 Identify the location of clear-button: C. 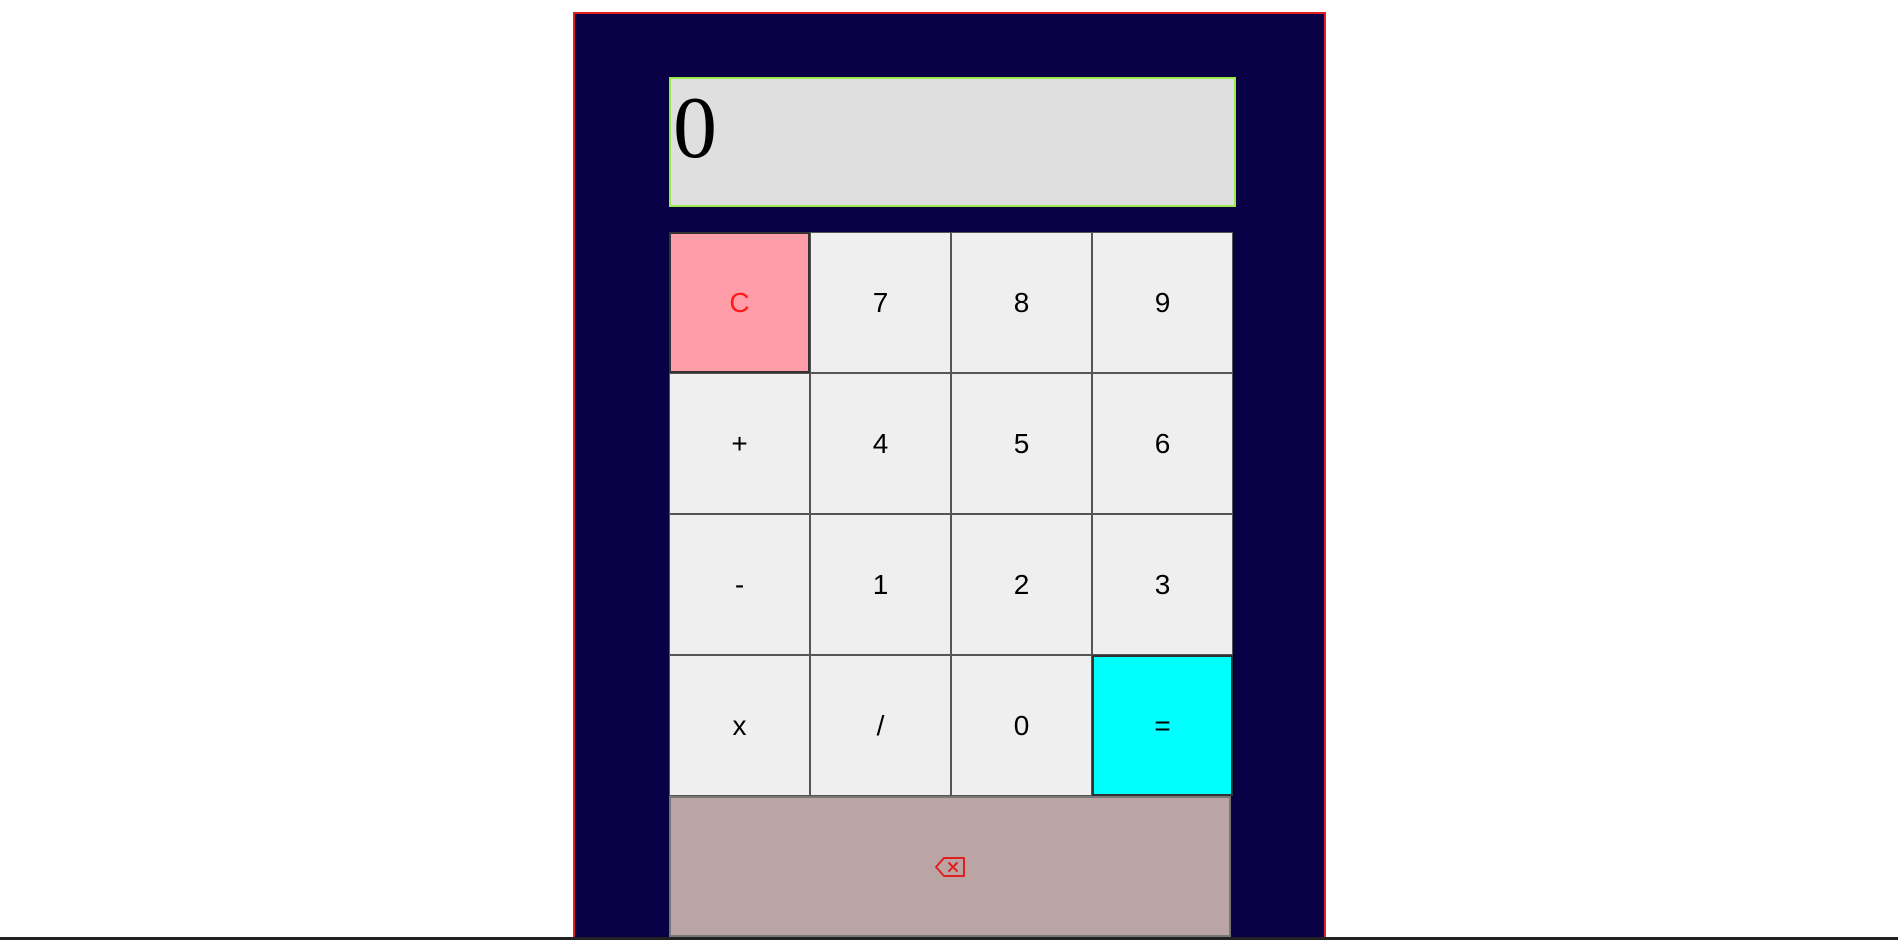
(739, 302).